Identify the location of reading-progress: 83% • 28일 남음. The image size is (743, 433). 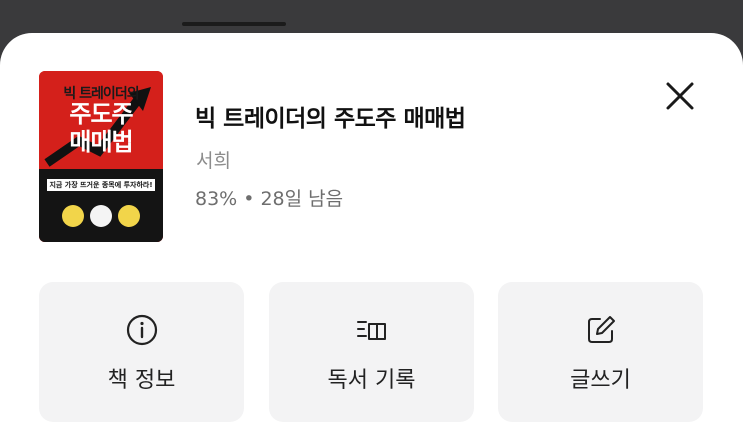
(269, 197).